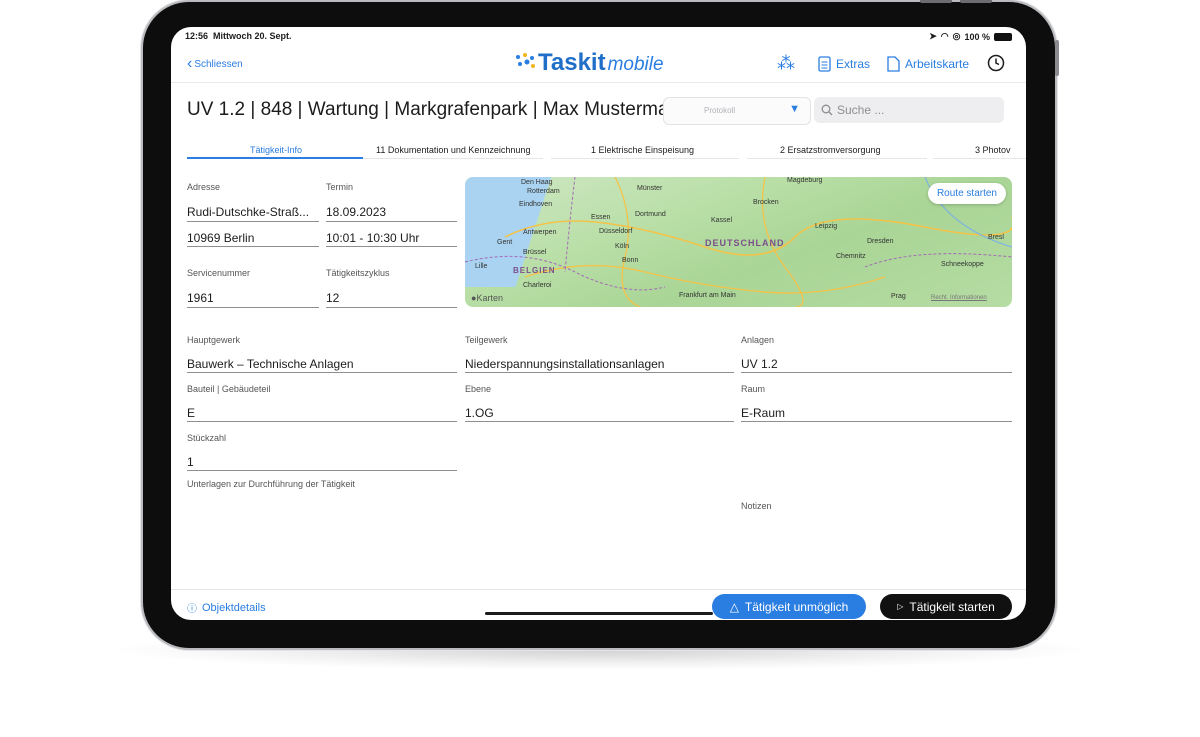  I want to click on stueckzahl-label: Stückzahl, so click(207, 438).